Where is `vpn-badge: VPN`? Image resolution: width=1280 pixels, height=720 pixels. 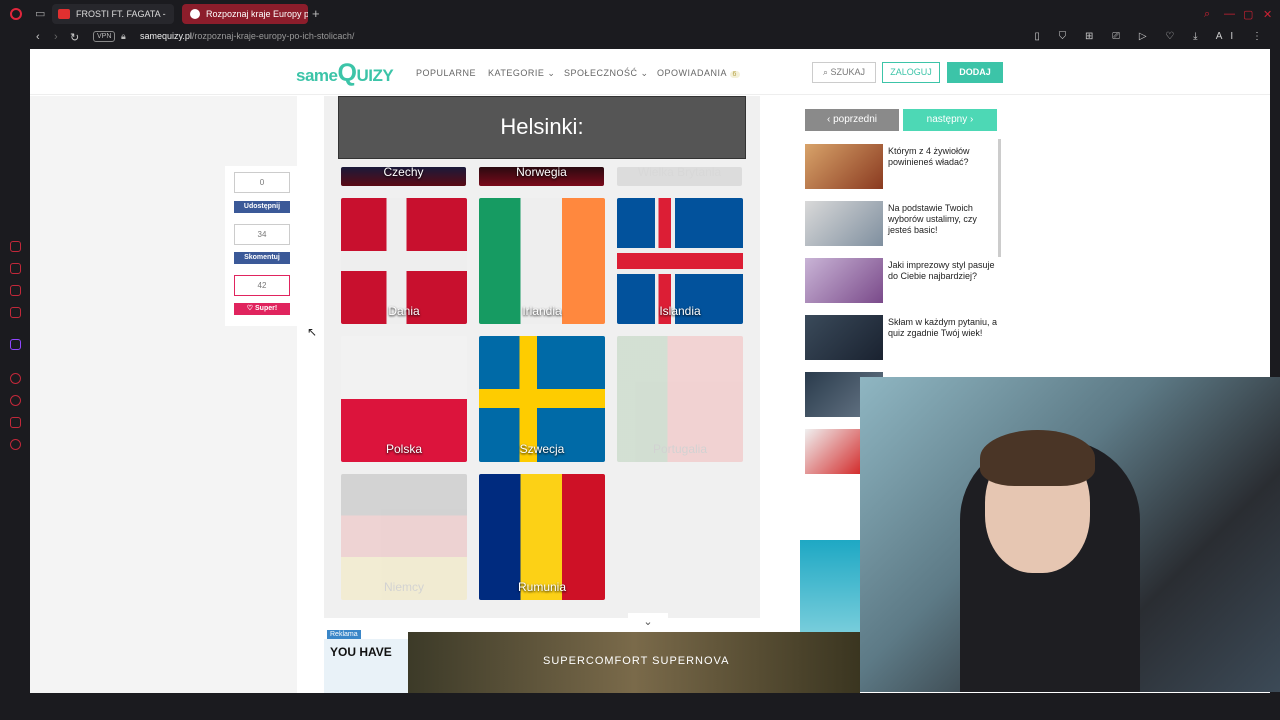 vpn-badge: VPN is located at coordinates (104, 36).